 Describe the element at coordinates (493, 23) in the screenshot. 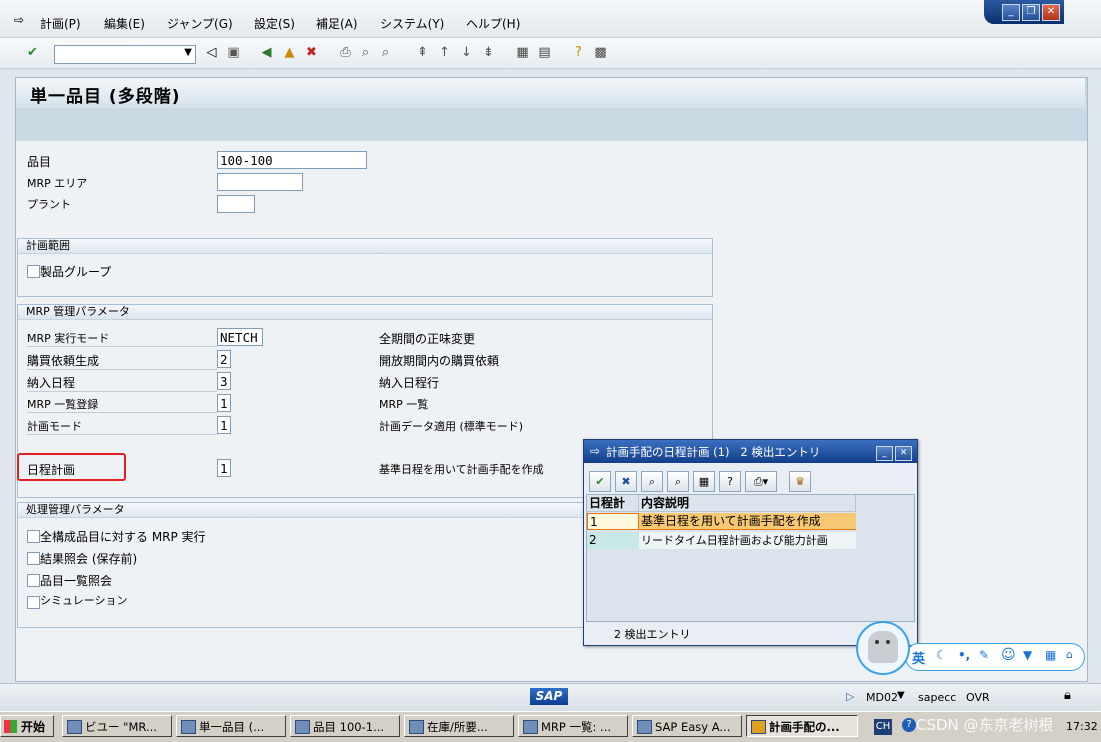

I see `menu-help: ヘルプ(H)` at that location.